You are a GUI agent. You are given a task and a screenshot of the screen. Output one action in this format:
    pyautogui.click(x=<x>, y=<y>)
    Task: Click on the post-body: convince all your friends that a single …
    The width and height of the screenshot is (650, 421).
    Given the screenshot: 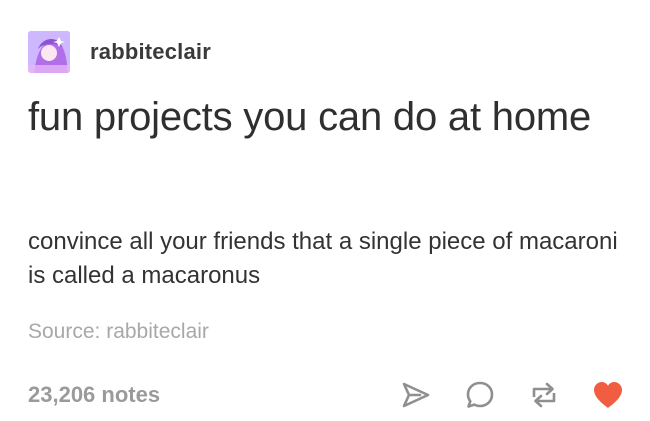 What is the action you would take?
    pyautogui.click(x=323, y=258)
    